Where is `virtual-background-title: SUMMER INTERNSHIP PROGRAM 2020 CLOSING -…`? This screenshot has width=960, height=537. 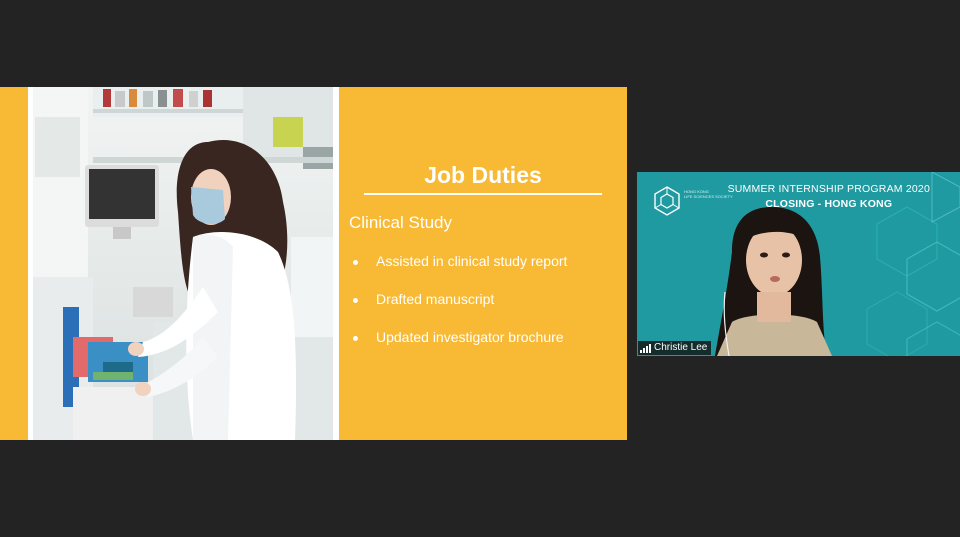
virtual-background-title: SUMMER INTERNSHIP PROGRAM 2020 CLOSING -… is located at coordinates (829, 197).